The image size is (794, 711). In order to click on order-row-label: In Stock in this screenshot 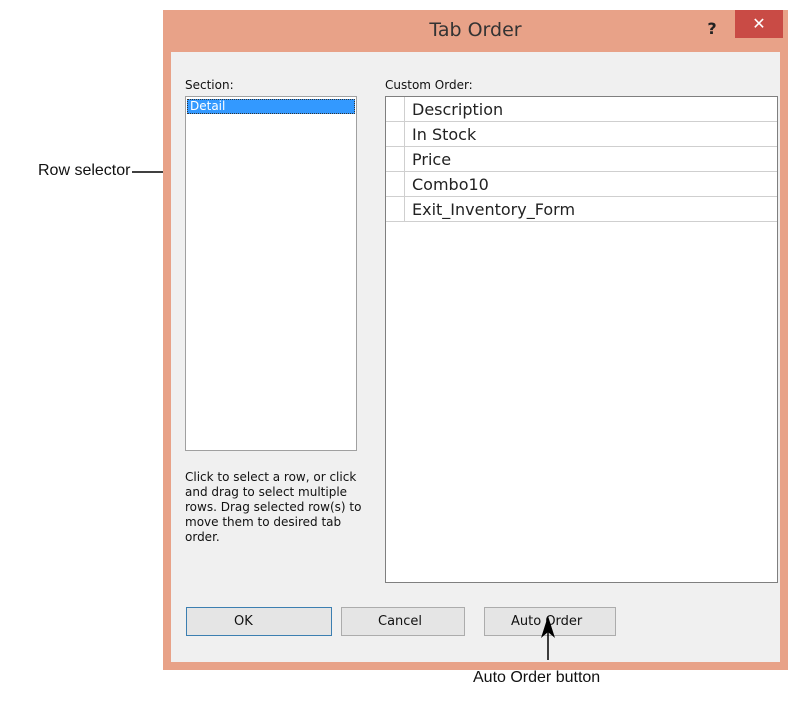, I will do `click(444, 134)`.